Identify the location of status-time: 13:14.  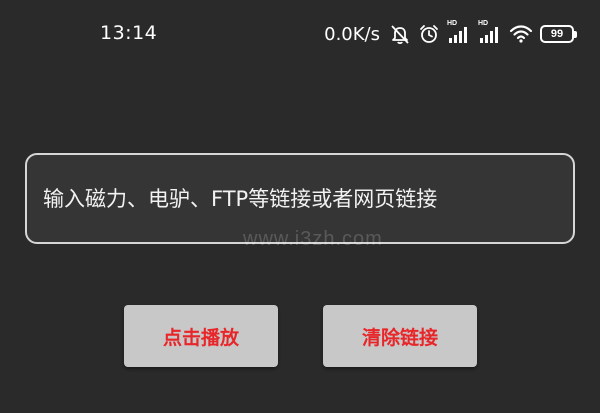
(129, 33).